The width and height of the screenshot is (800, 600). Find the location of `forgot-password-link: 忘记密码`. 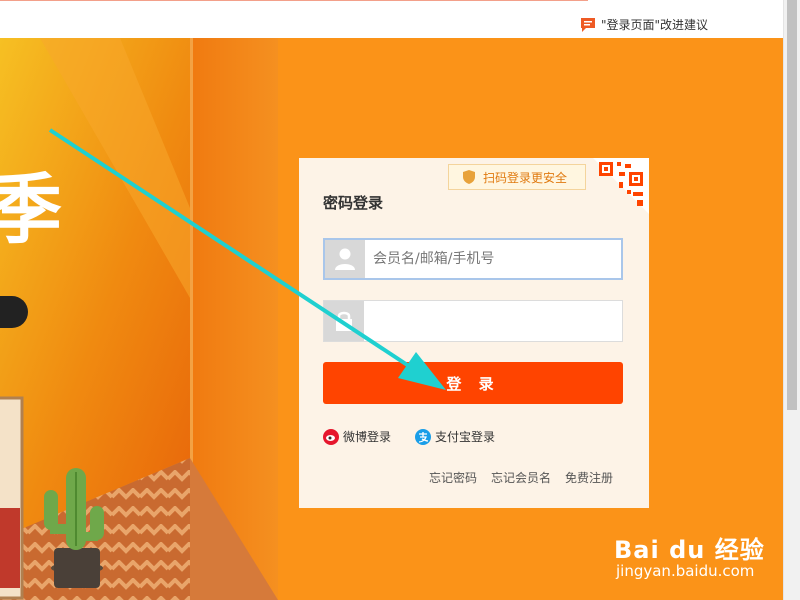

forgot-password-link: 忘记密码 is located at coordinates (453, 477).